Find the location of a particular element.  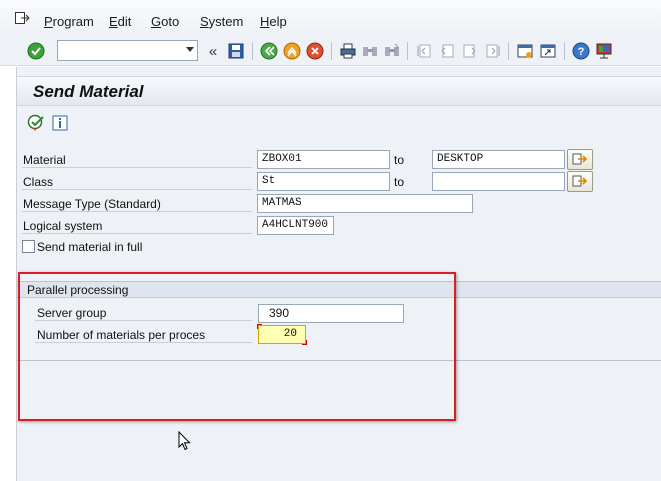

class-label: Class is located at coordinates (38, 182).